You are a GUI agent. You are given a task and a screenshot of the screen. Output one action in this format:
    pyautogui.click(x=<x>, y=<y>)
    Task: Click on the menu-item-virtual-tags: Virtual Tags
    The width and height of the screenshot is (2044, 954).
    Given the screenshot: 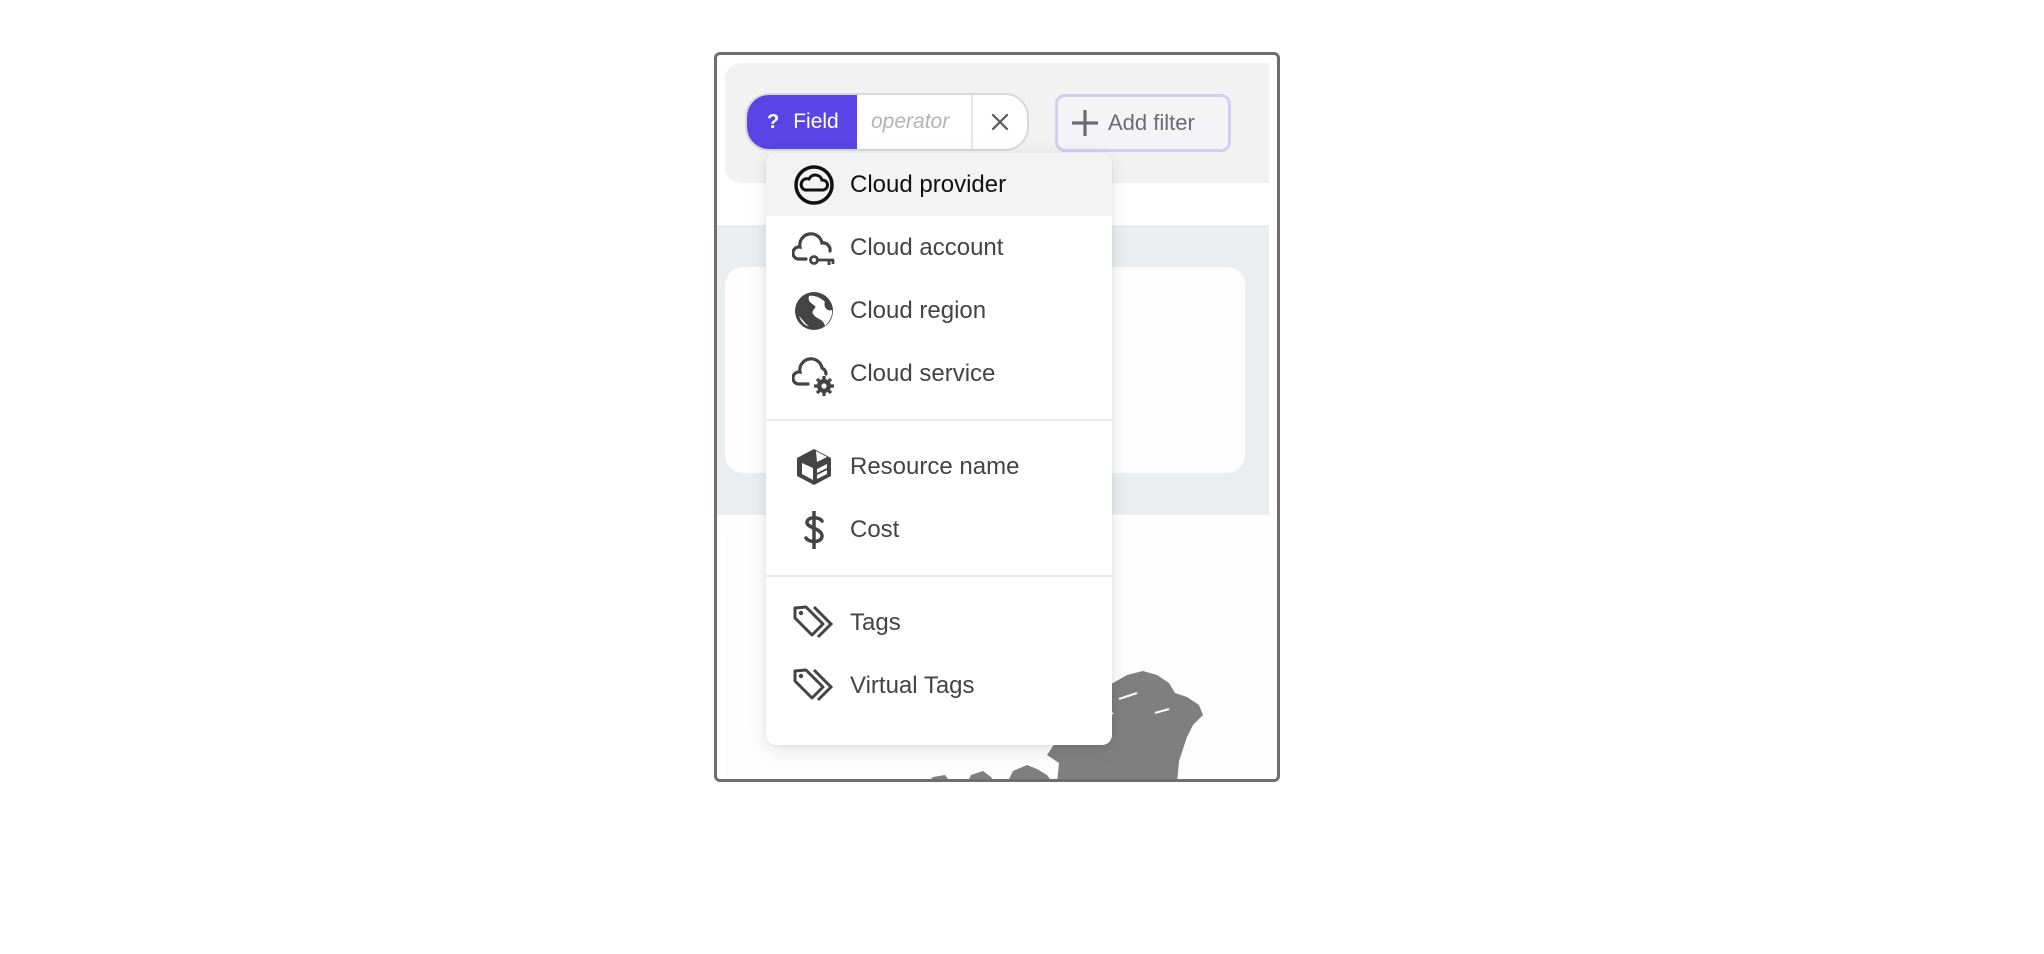 What is the action you would take?
    pyautogui.click(x=939, y=685)
    